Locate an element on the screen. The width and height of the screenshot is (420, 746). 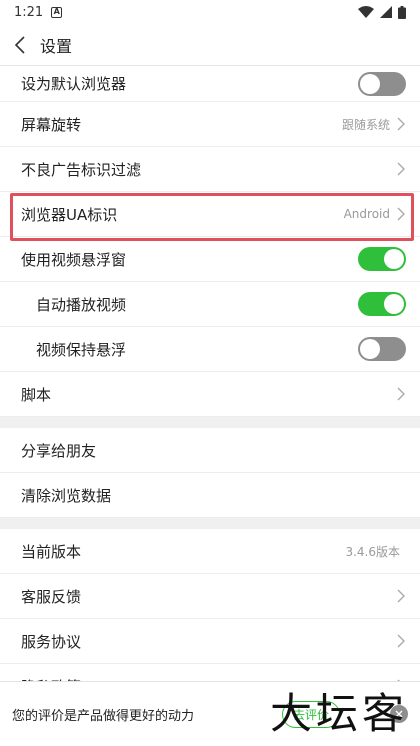
row-label: 屏幕旋转 is located at coordinates (51, 124).